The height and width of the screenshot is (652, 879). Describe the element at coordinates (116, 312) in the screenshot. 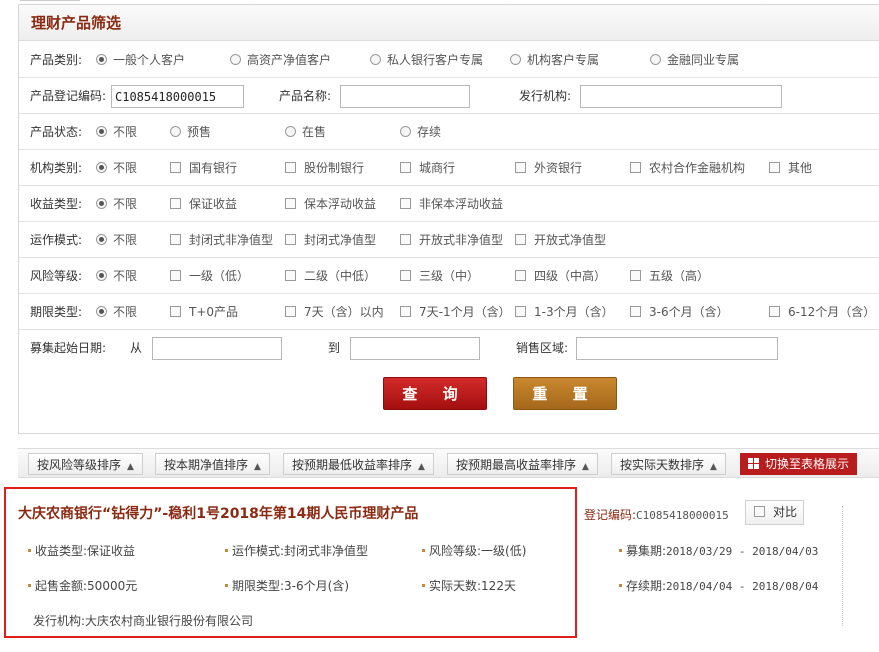

I see `term-option-any: 不限` at that location.